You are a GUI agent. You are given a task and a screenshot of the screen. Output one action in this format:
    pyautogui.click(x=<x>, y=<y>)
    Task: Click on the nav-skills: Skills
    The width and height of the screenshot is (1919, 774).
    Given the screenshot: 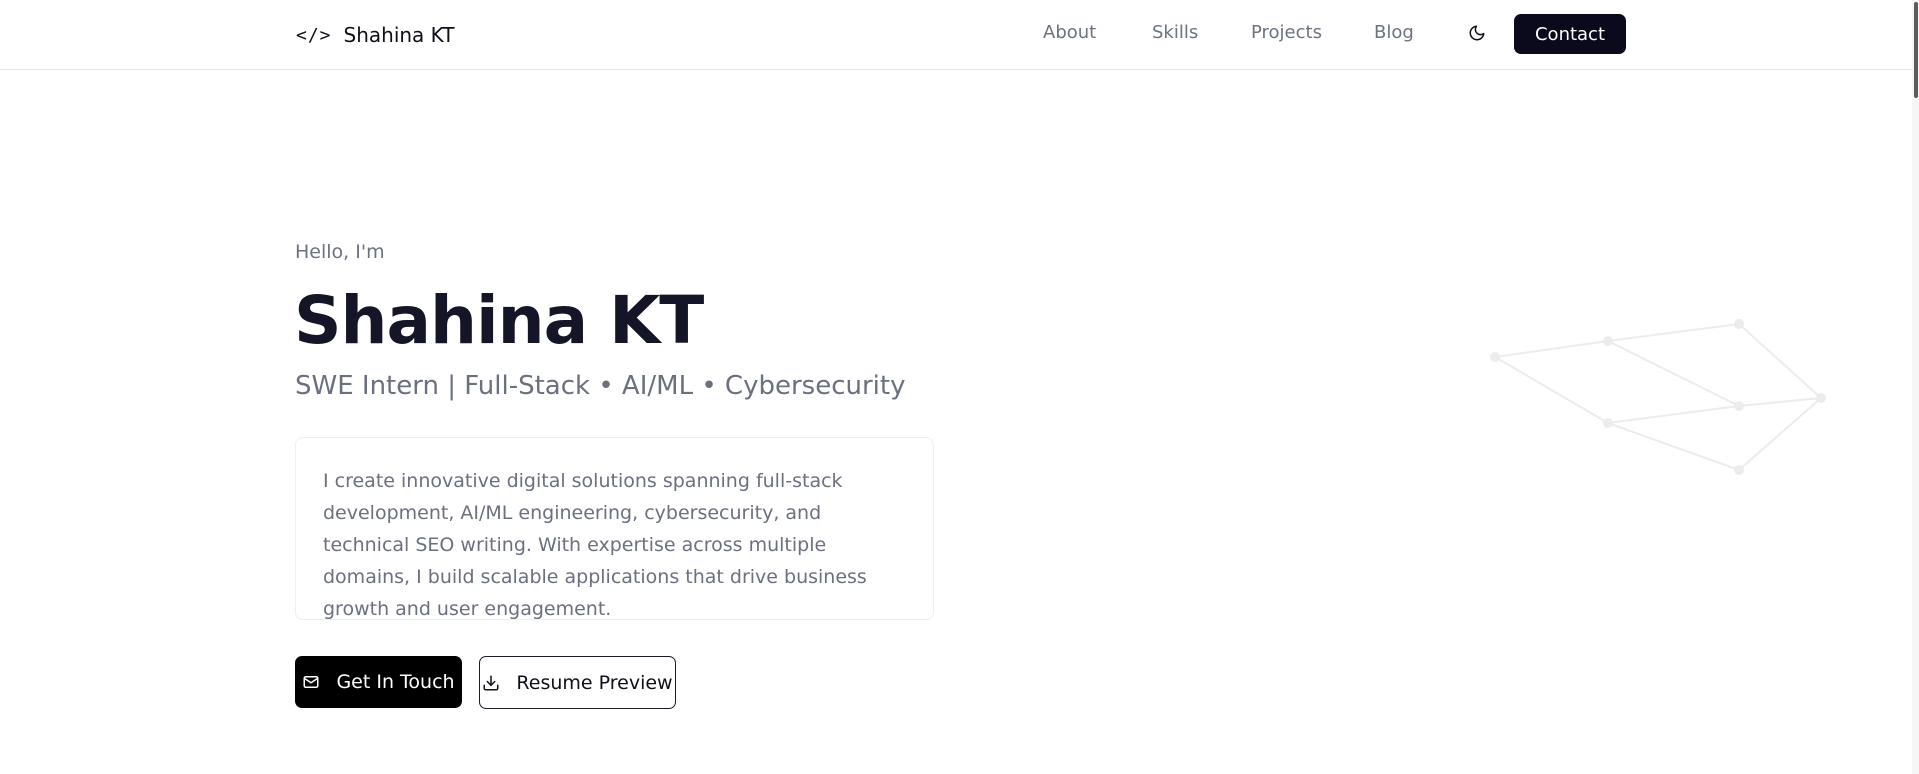 What is the action you would take?
    pyautogui.click(x=1175, y=35)
    